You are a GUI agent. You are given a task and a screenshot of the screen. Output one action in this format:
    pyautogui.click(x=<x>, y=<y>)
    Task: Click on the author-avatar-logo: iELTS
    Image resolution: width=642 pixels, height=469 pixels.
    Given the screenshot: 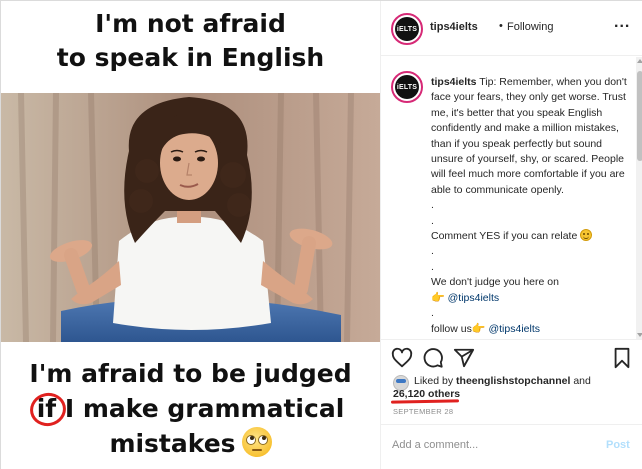 What is the action you would take?
    pyautogui.click(x=407, y=29)
    